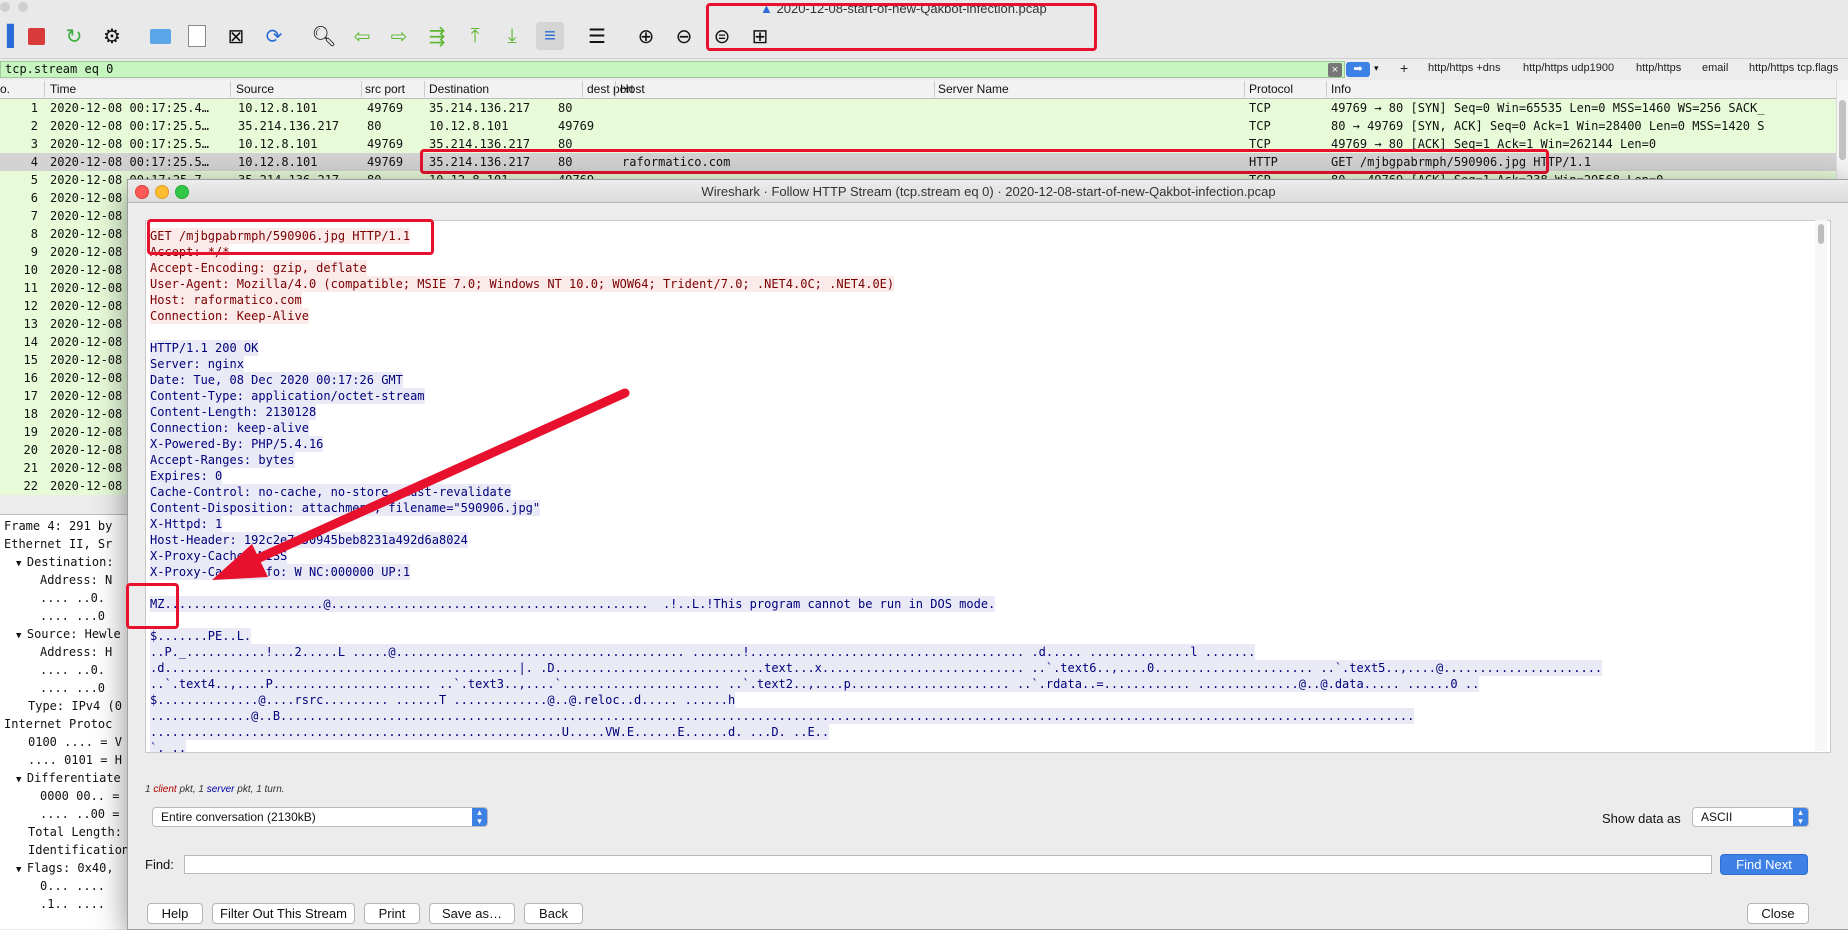  Describe the element at coordinates (459, 89) in the screenshot. I see `column-destination: Destination` at that location.